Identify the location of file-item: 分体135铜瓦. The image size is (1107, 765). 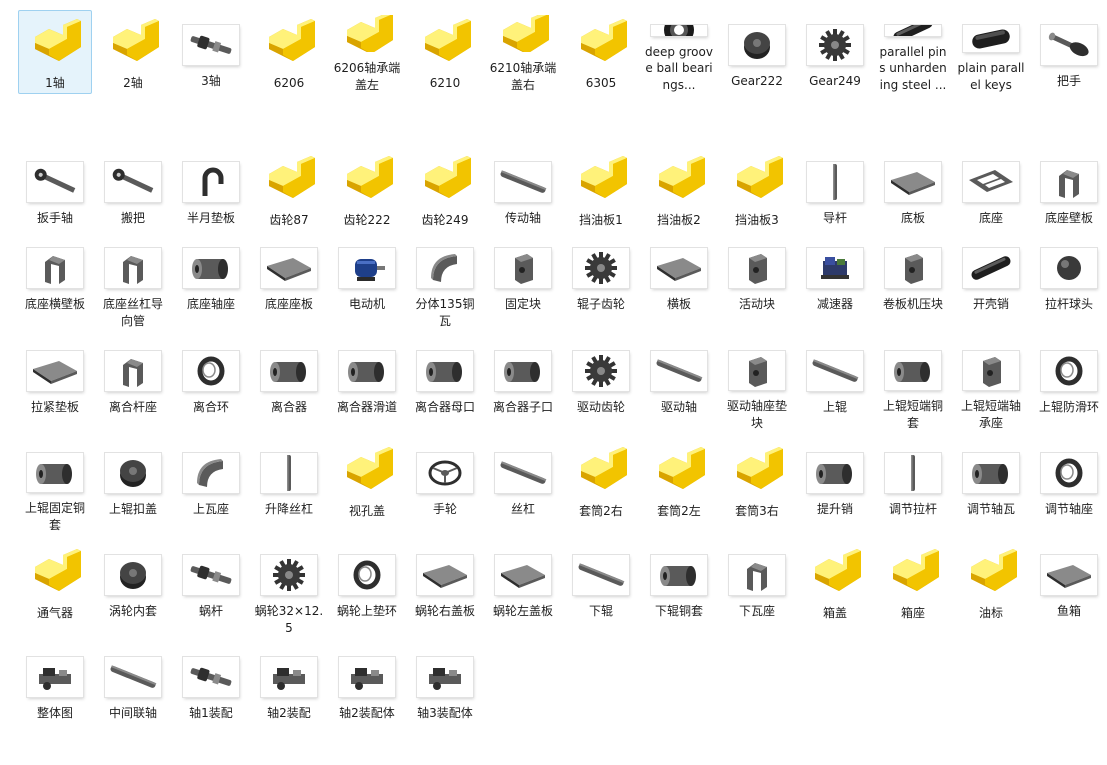
(445, 282).